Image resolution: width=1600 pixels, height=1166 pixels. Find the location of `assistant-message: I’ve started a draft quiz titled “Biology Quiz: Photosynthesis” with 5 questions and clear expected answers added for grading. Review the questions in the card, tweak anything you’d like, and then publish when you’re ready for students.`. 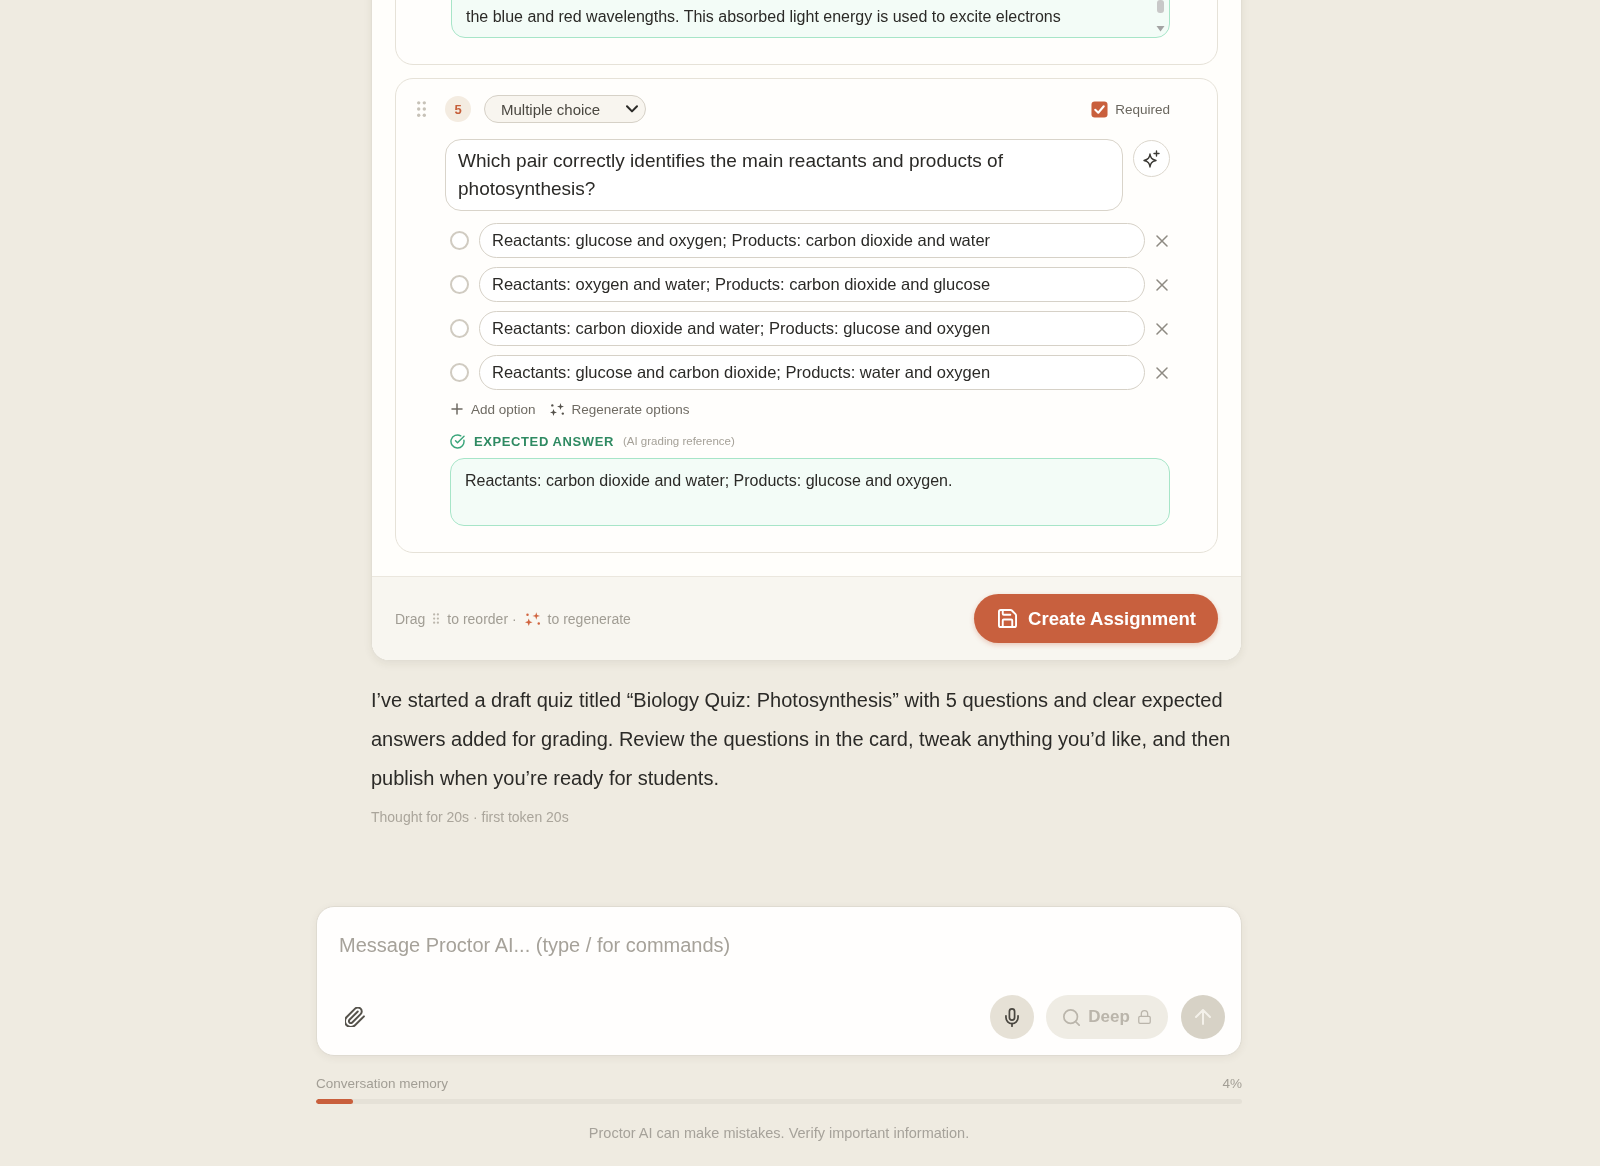

assistant-message: I’ve started a draft quiz titled “Biology Quiz: Photosynthesis” with 5 questions and clear expected answers added for grading. Review the questions in the card, tweak anything you’d like, and then publish when you’re ready for students. is located at coordinates (801, 739).